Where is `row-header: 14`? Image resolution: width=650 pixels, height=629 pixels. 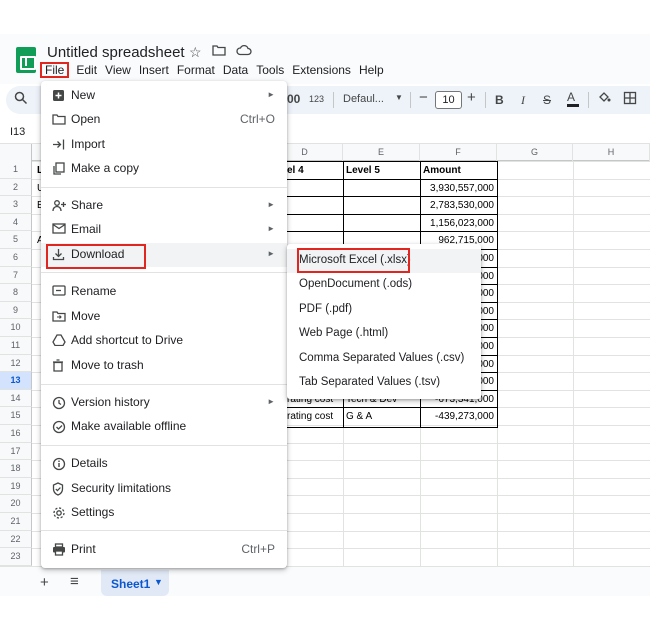
row-header: 14 is located at coordinates (16, 398).